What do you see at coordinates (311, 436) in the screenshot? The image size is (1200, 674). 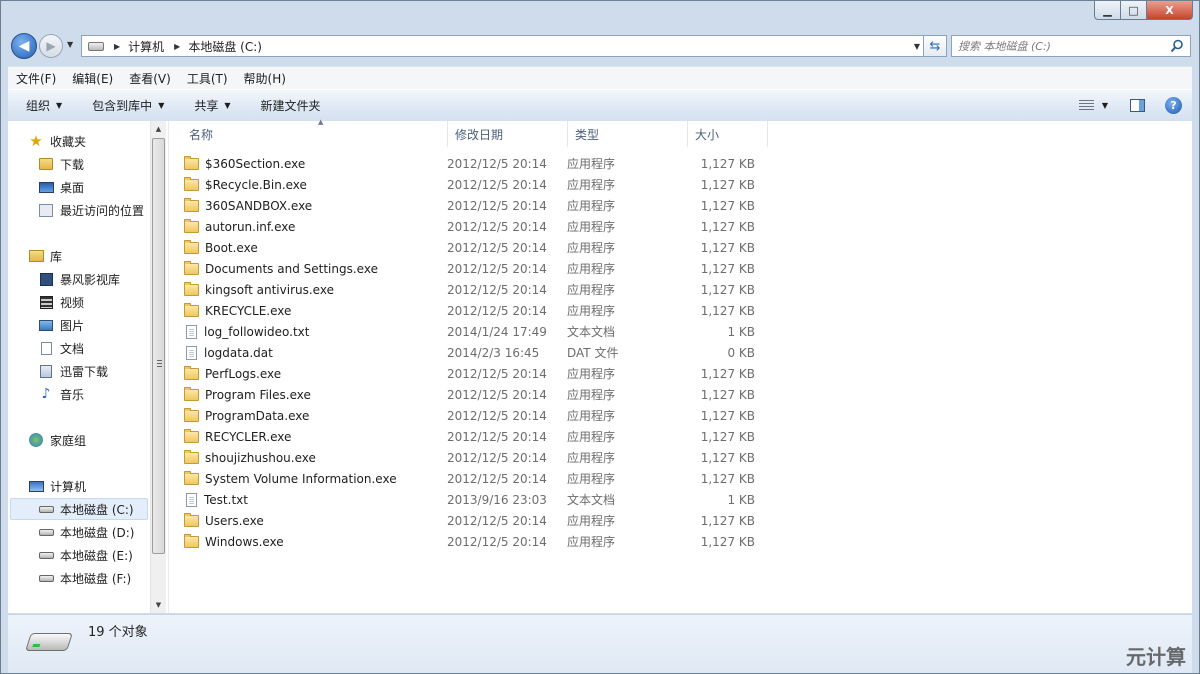 I see `file-name-cell: RECYCLER.exe` at bounding box center [311, 436].